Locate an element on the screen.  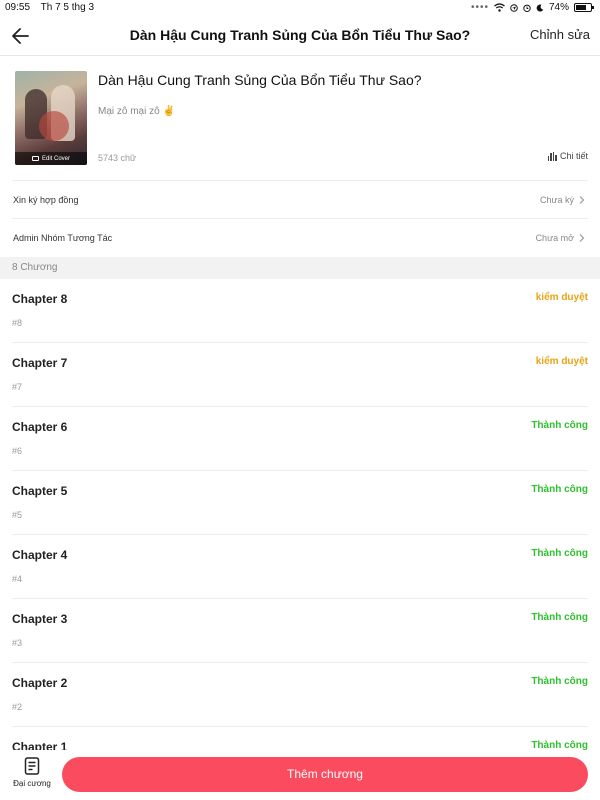
alarm-icon is located at coordinates (527, 8).